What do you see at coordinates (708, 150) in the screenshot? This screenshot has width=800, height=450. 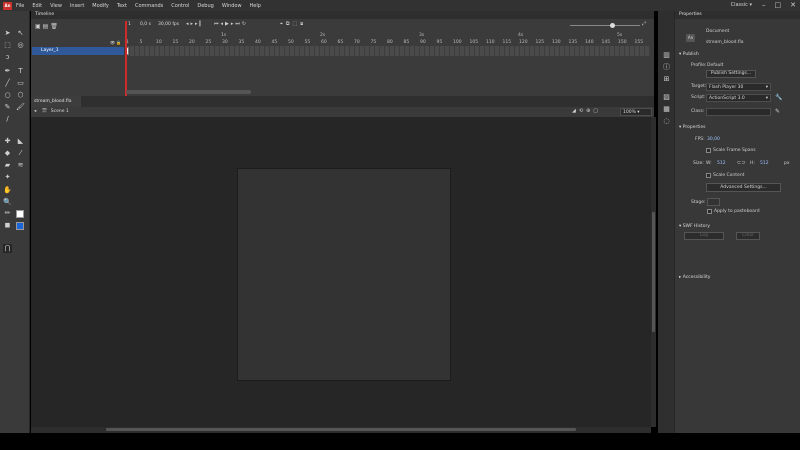 I see `scale-frame-spans-checkbox` at bounding box center [708, 150].